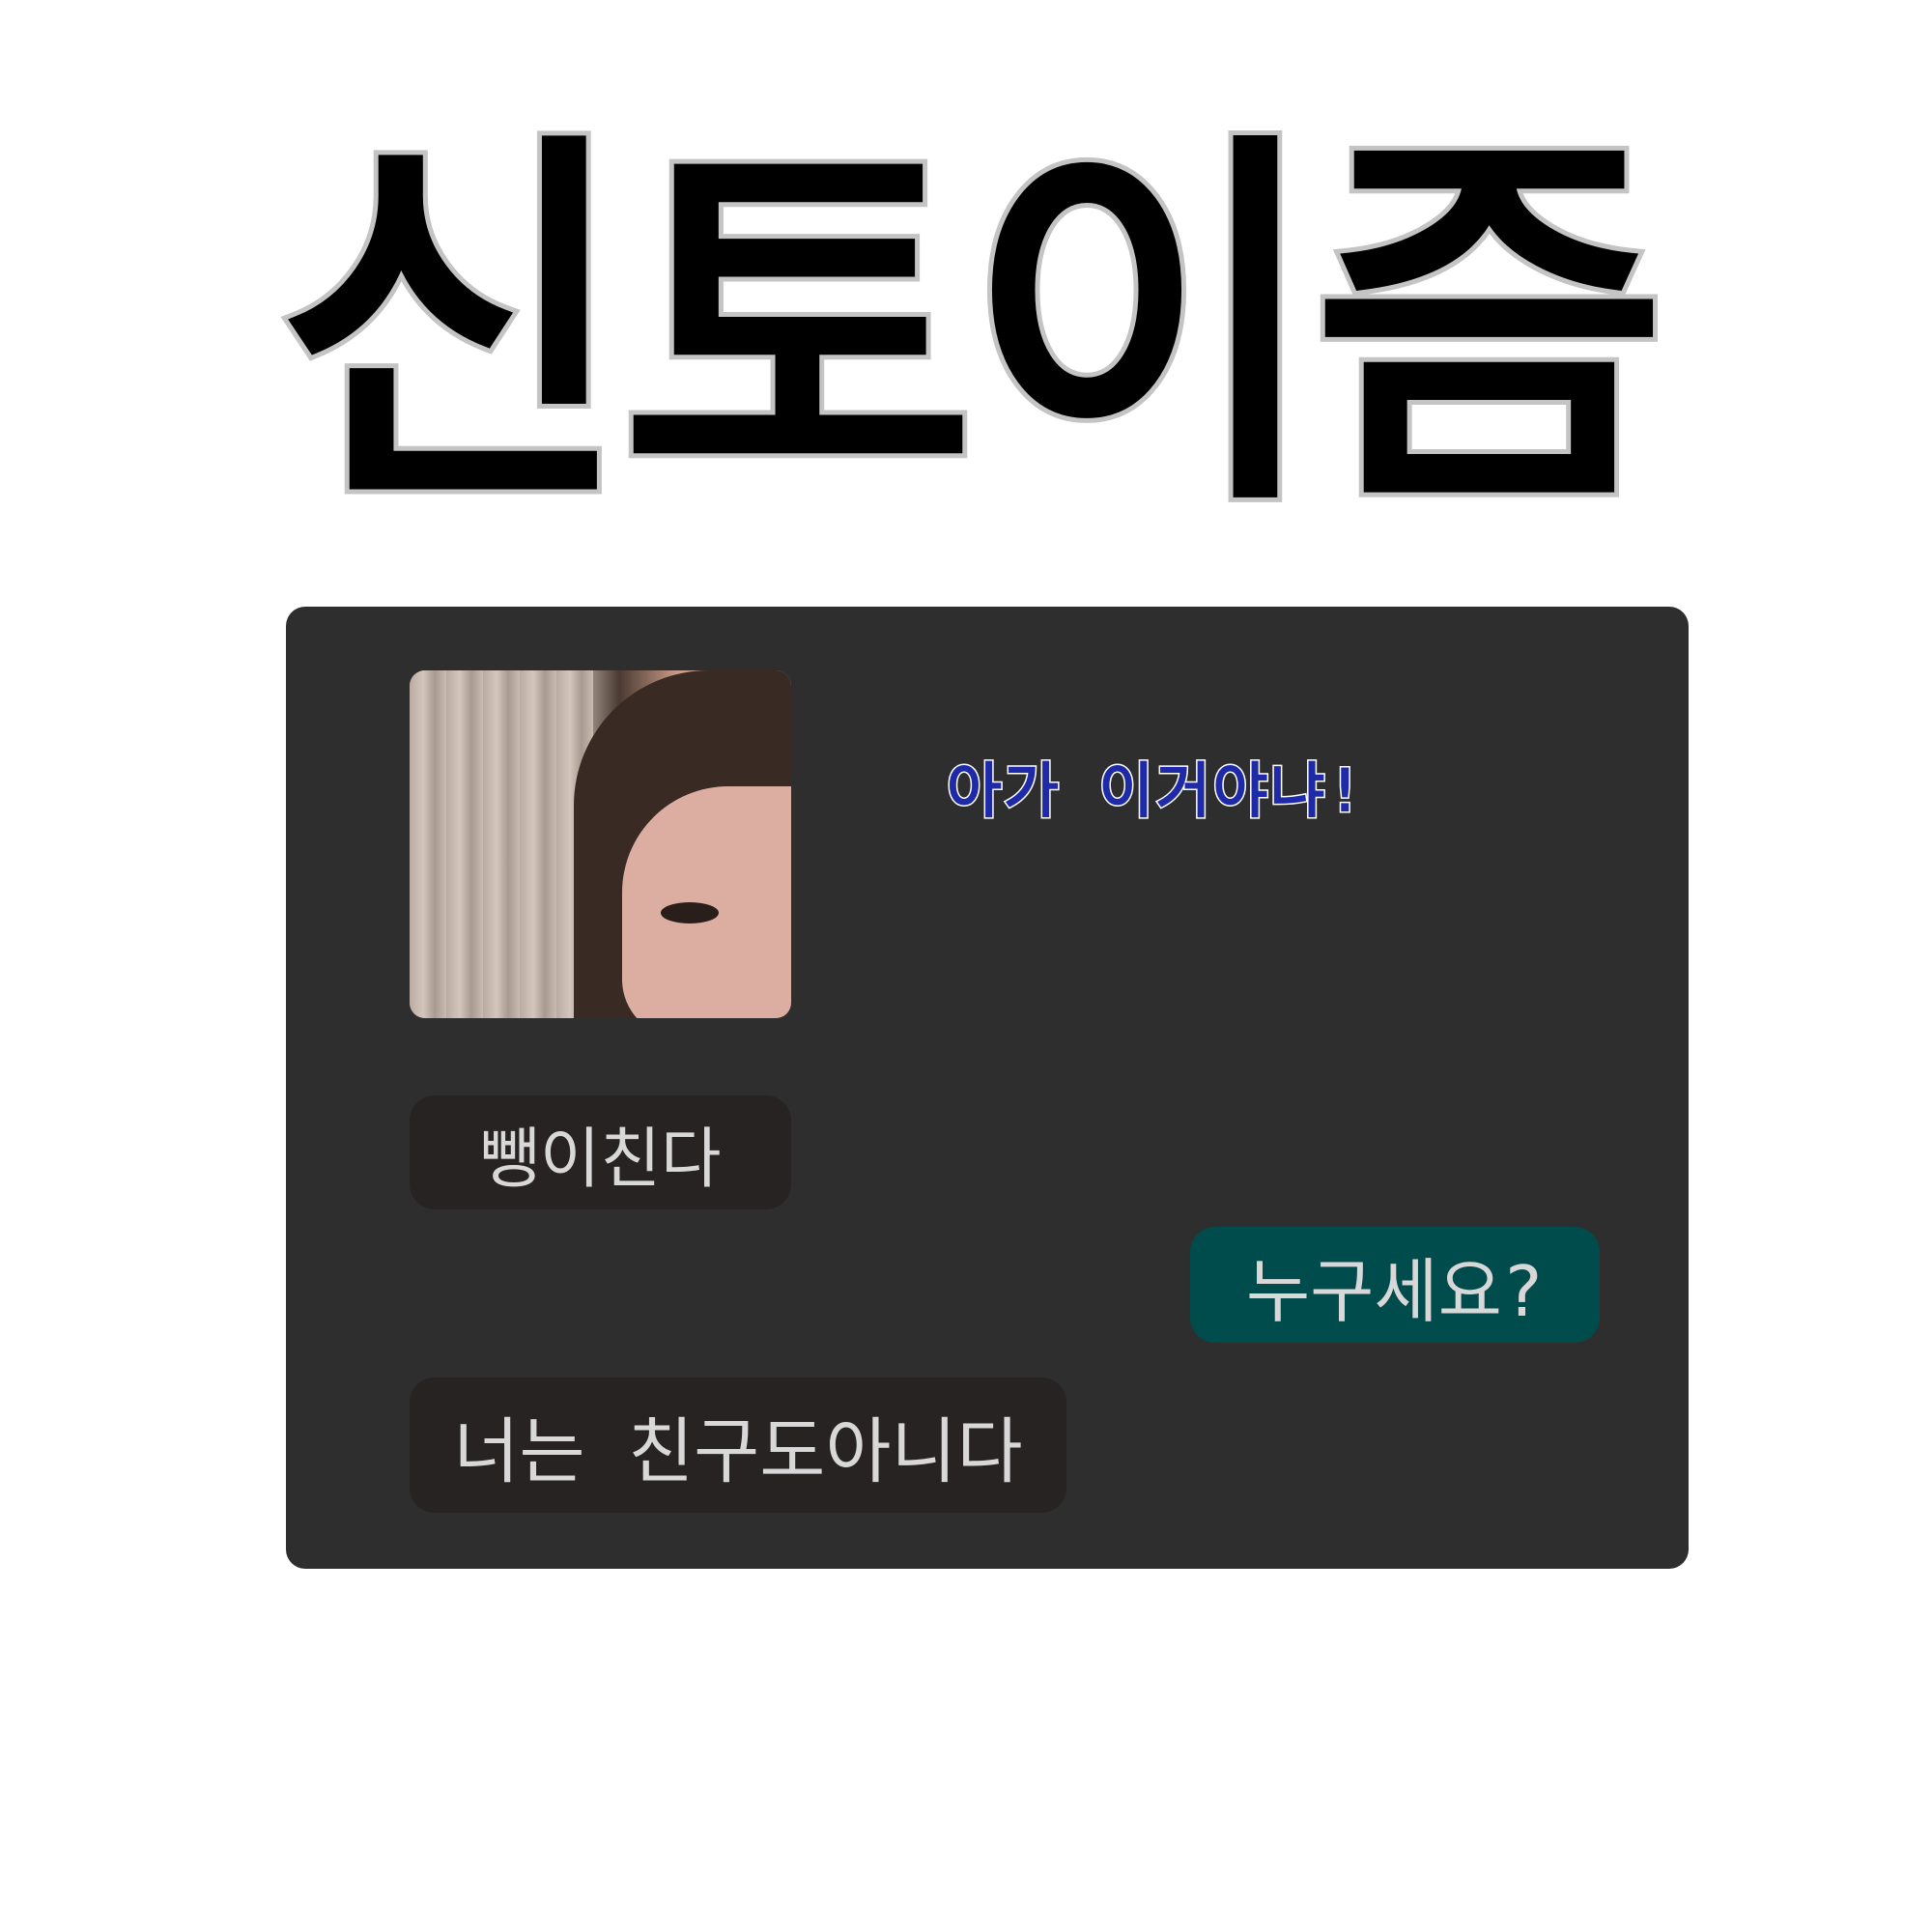  What do you see at coordinates (502, 844) in the screenshot?
I see `photo-curtain` at bounding box center [502, 844].